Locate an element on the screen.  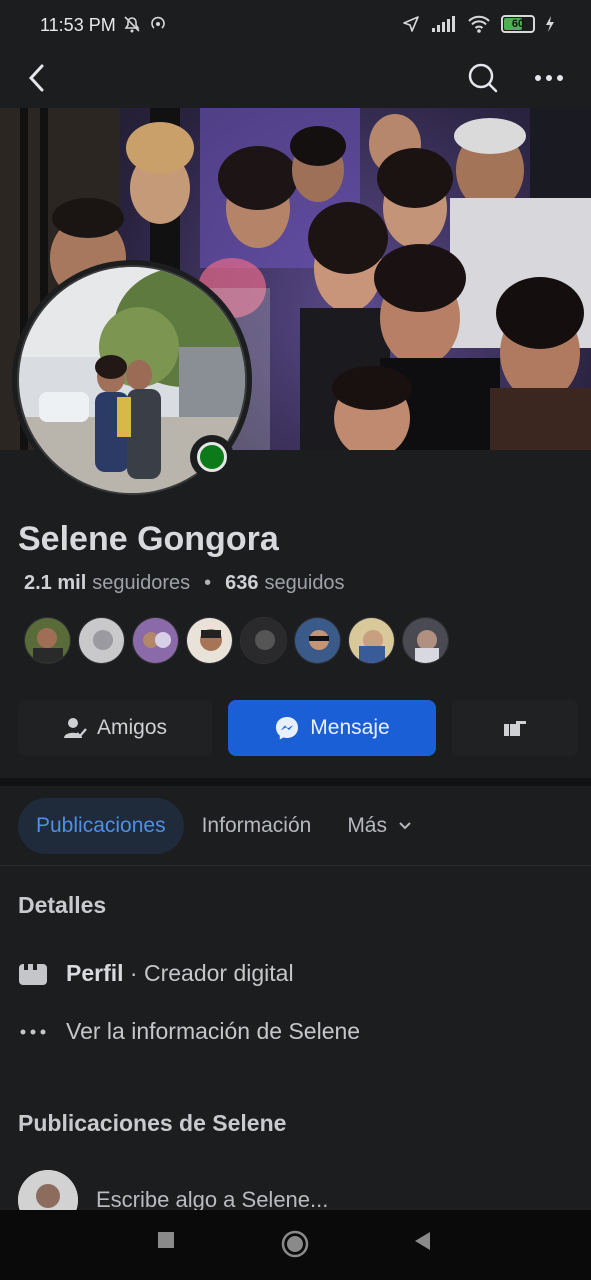
chevron-down-icon is located at coordinates (405, 826).